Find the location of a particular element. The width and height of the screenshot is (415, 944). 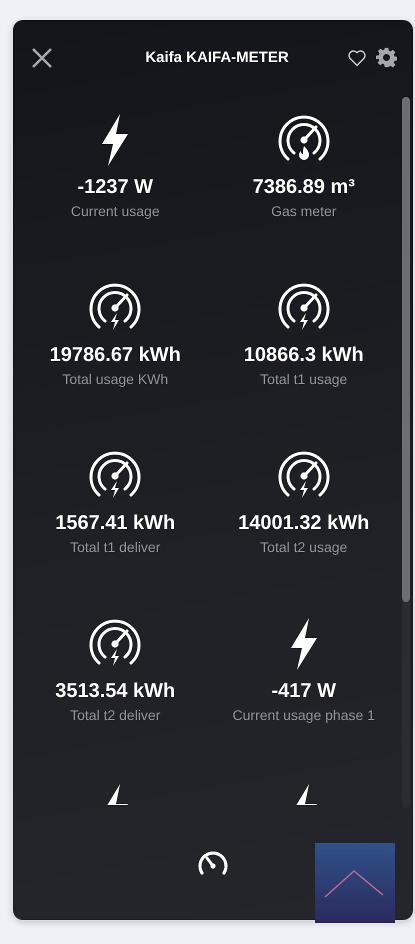

reading-value: 10866.3 kWh is located at coordinates (304, 355).